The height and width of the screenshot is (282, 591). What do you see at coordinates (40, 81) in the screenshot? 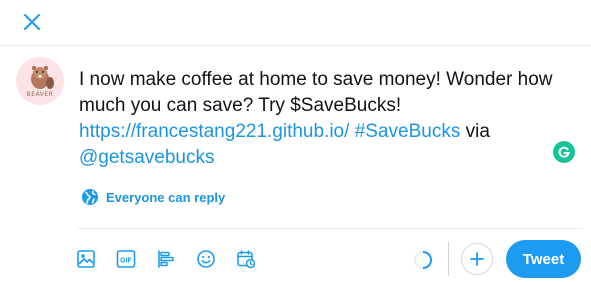
I see `avatar: BEAVER` at bounding box center [40, 81].